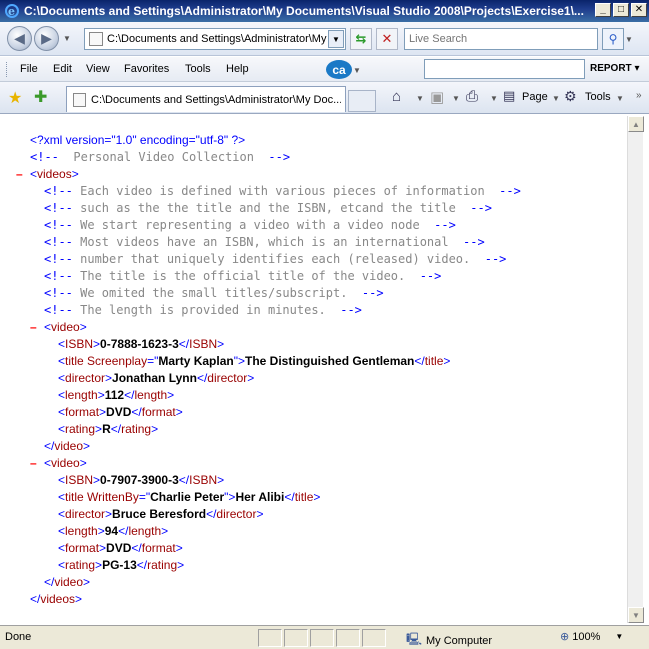 This screenshot has height=649, width=649. What do you see at coordinates (598, 97) in the screenshot?
I see `tools-menu-label: Tools` at bounding box center [598, 97].